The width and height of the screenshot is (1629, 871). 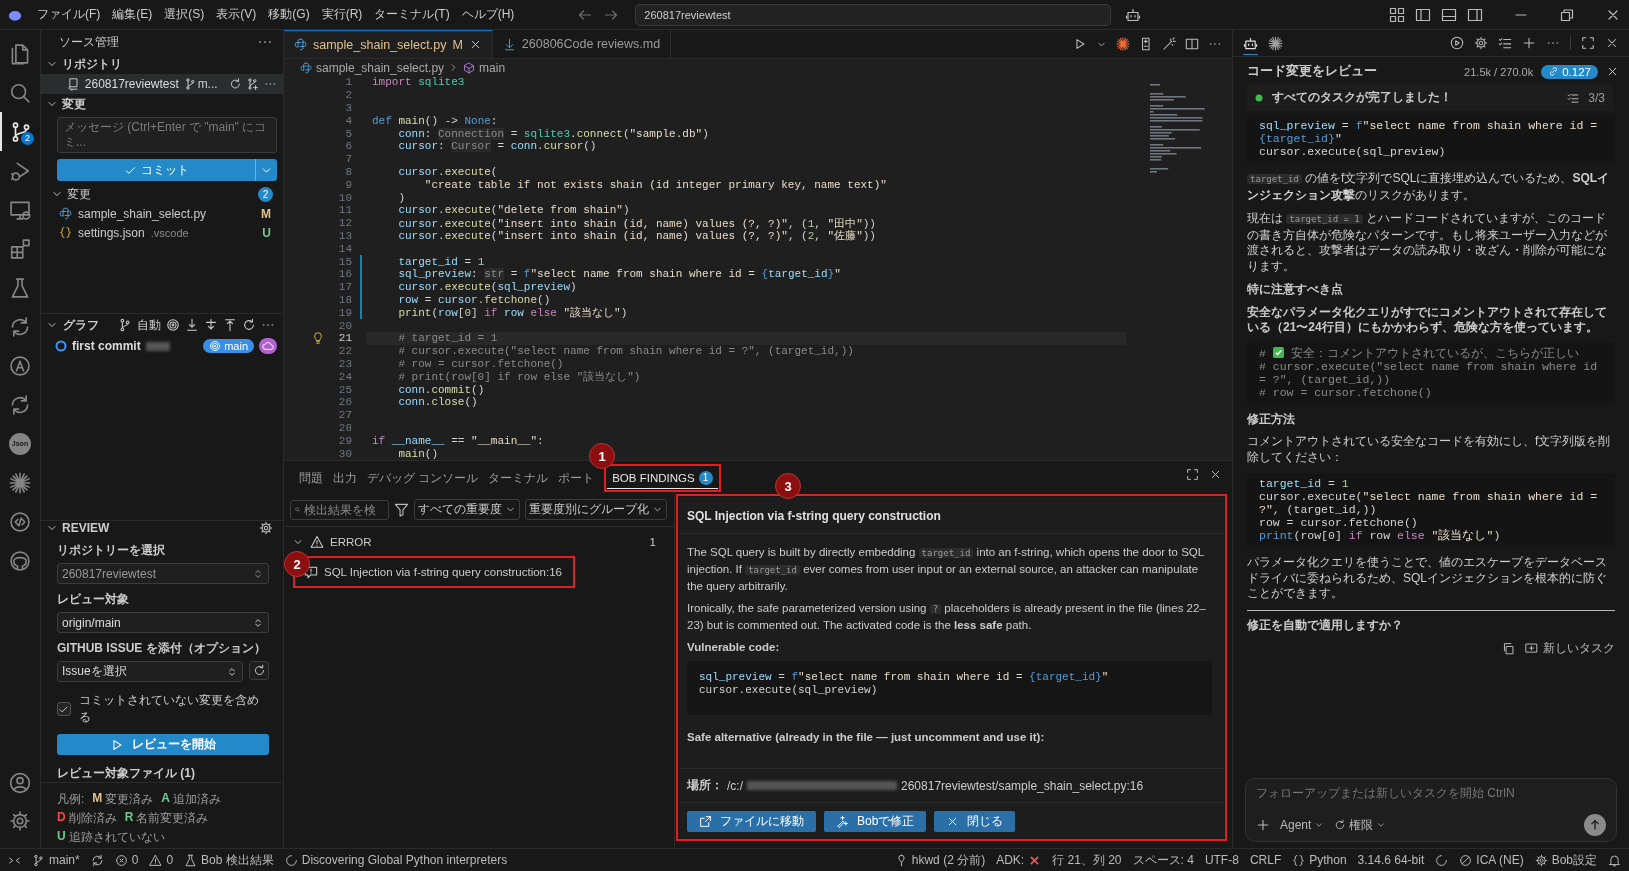 What do you see at coordinates (751, 821) in the screenshot?
I see `go-to-file-button: ファイルに移動` at bounding box center [751, 821].